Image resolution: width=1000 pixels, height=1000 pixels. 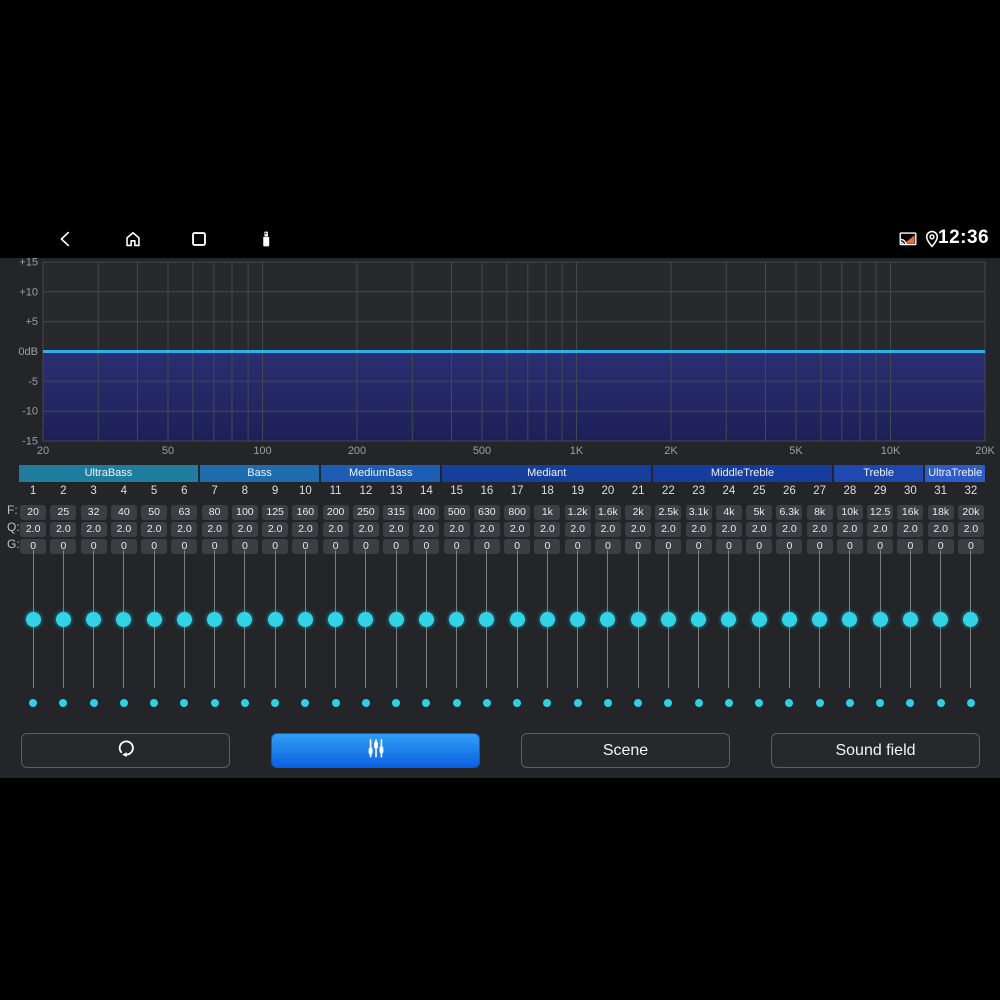 I want to click on equalizer-button, so click(x=375, y=750).